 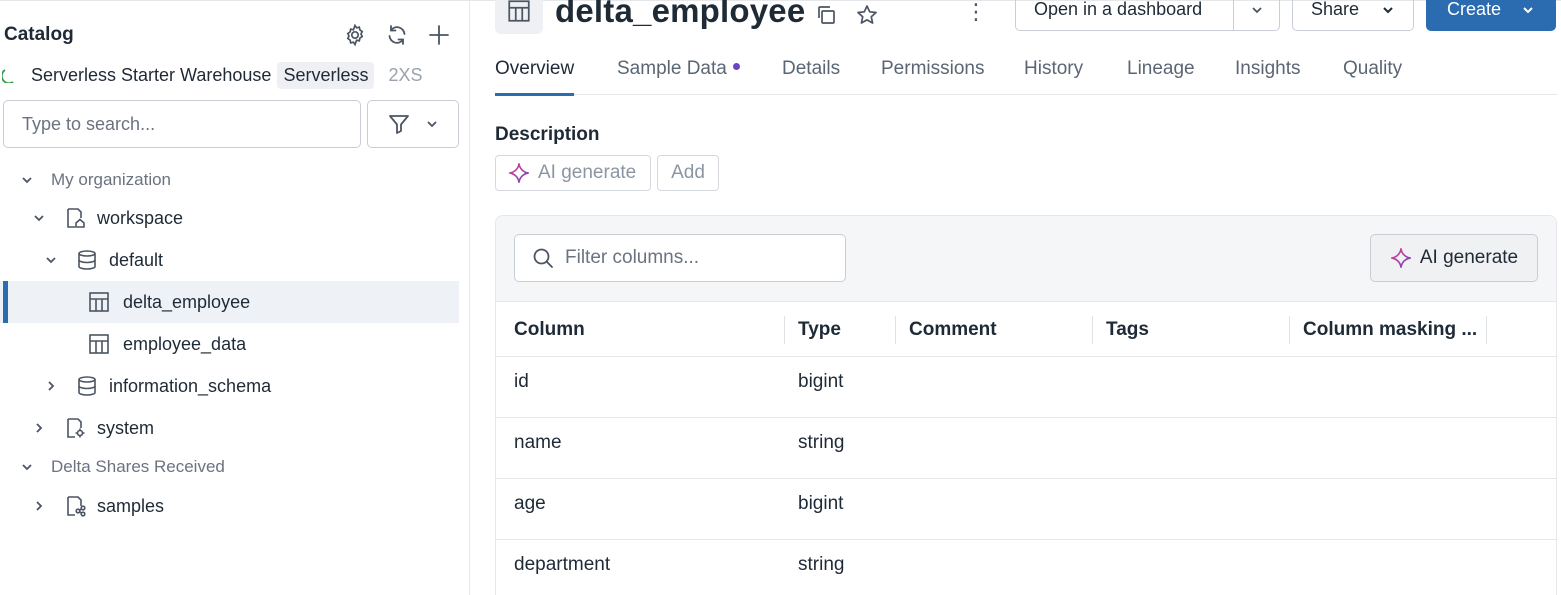 I want to click on tab-lineage: Lineage, so click(x=1161, y=76).